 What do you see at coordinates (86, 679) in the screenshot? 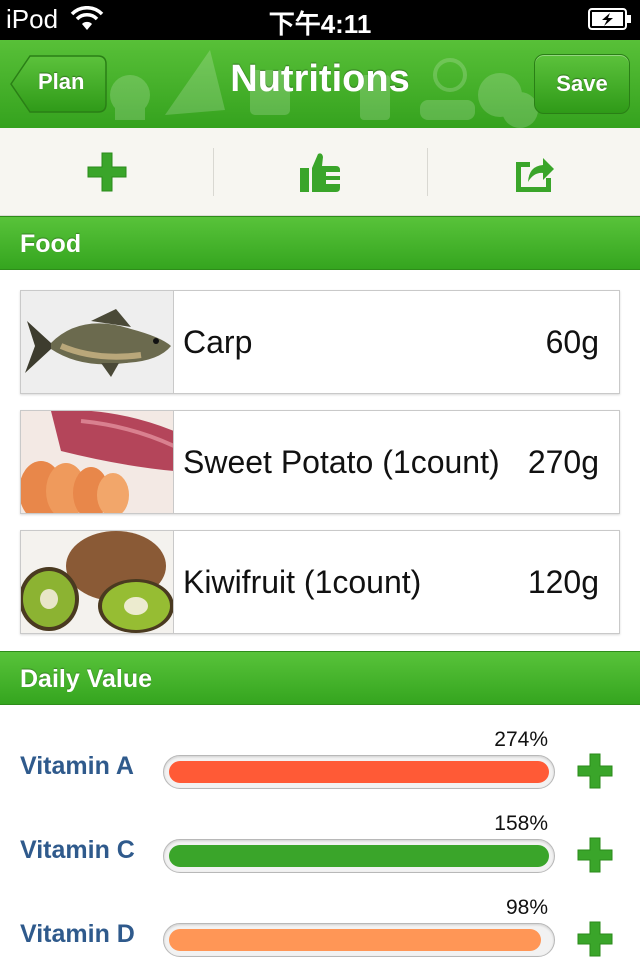
I see `daily-value-section-title: Daily Value` at bounding box center [86, 679].